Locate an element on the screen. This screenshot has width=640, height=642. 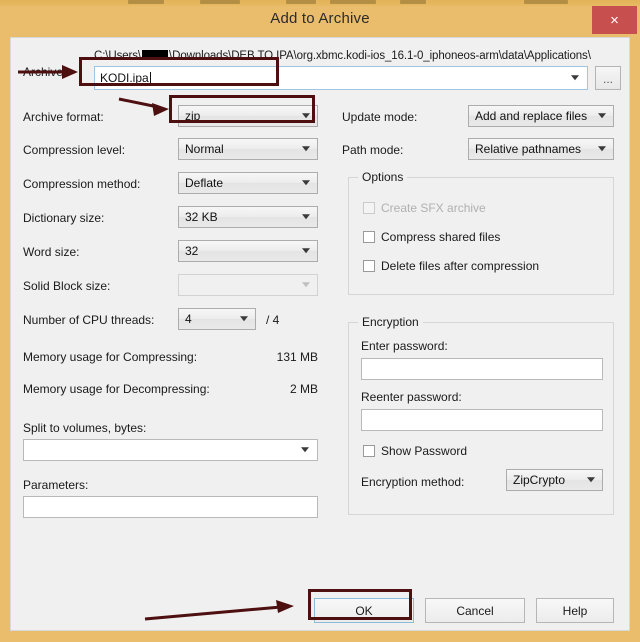
dictionary-size-label: Dictionary size: is located at coordinates (64, 218).